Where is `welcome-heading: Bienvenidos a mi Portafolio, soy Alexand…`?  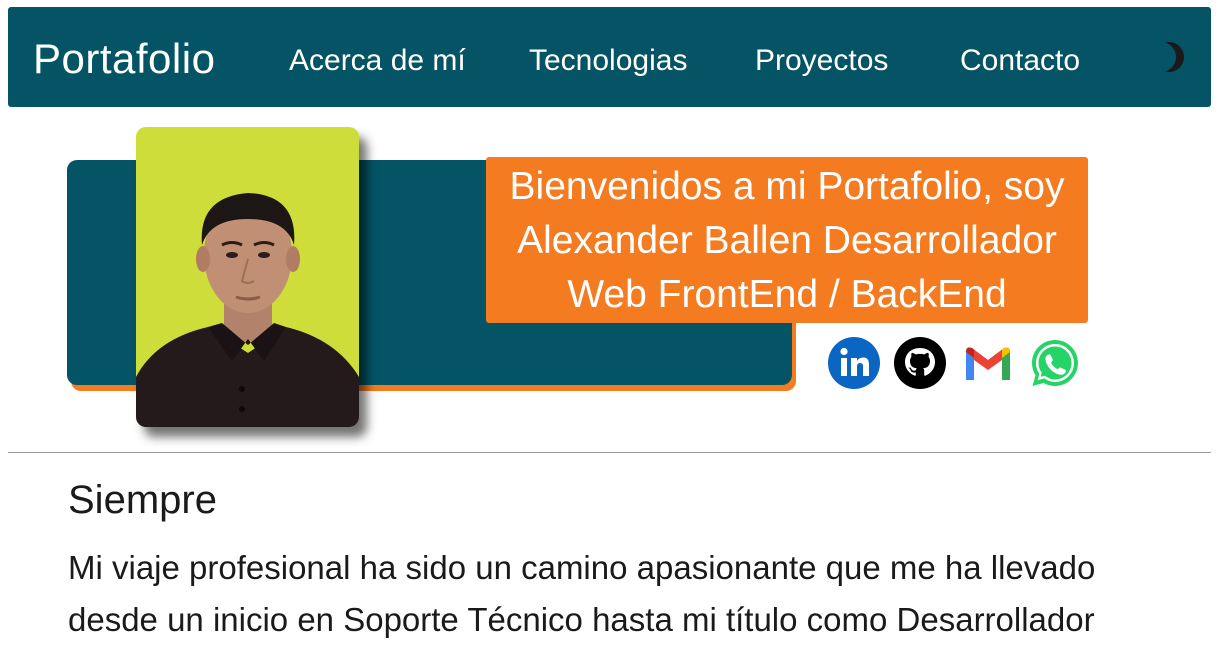 welcome-heading: Bienvenidos a mi Portafolio, soy Alexand… is located at coordinates (787, 240).